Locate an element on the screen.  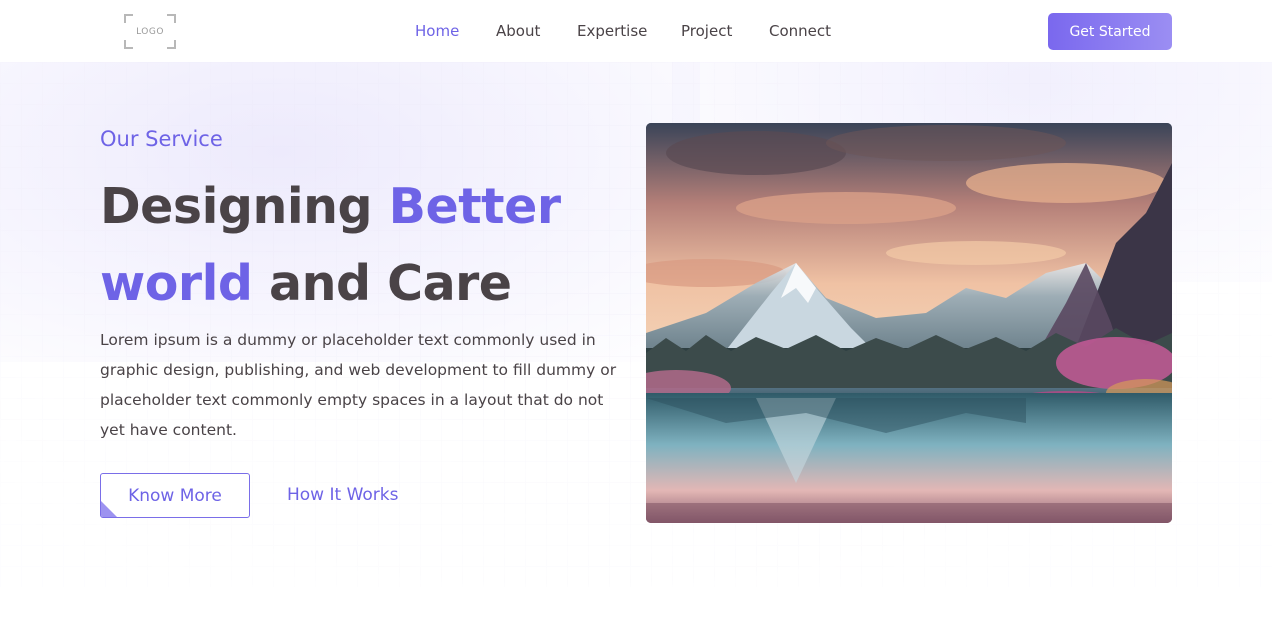
nav-item-home: Home is located at coordinates (437, 31).